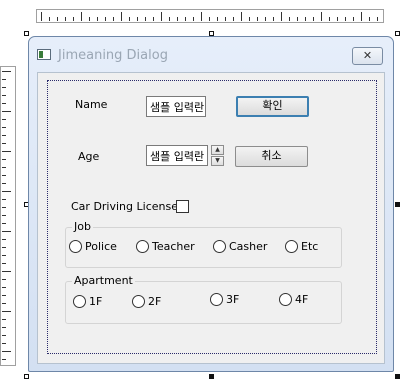 Image resolution: width=416 pixels, height=391 pixels. Describe the element at coordinates (217, 161) in the screenshot. I see `spin-down-icon: ▼` at that location.